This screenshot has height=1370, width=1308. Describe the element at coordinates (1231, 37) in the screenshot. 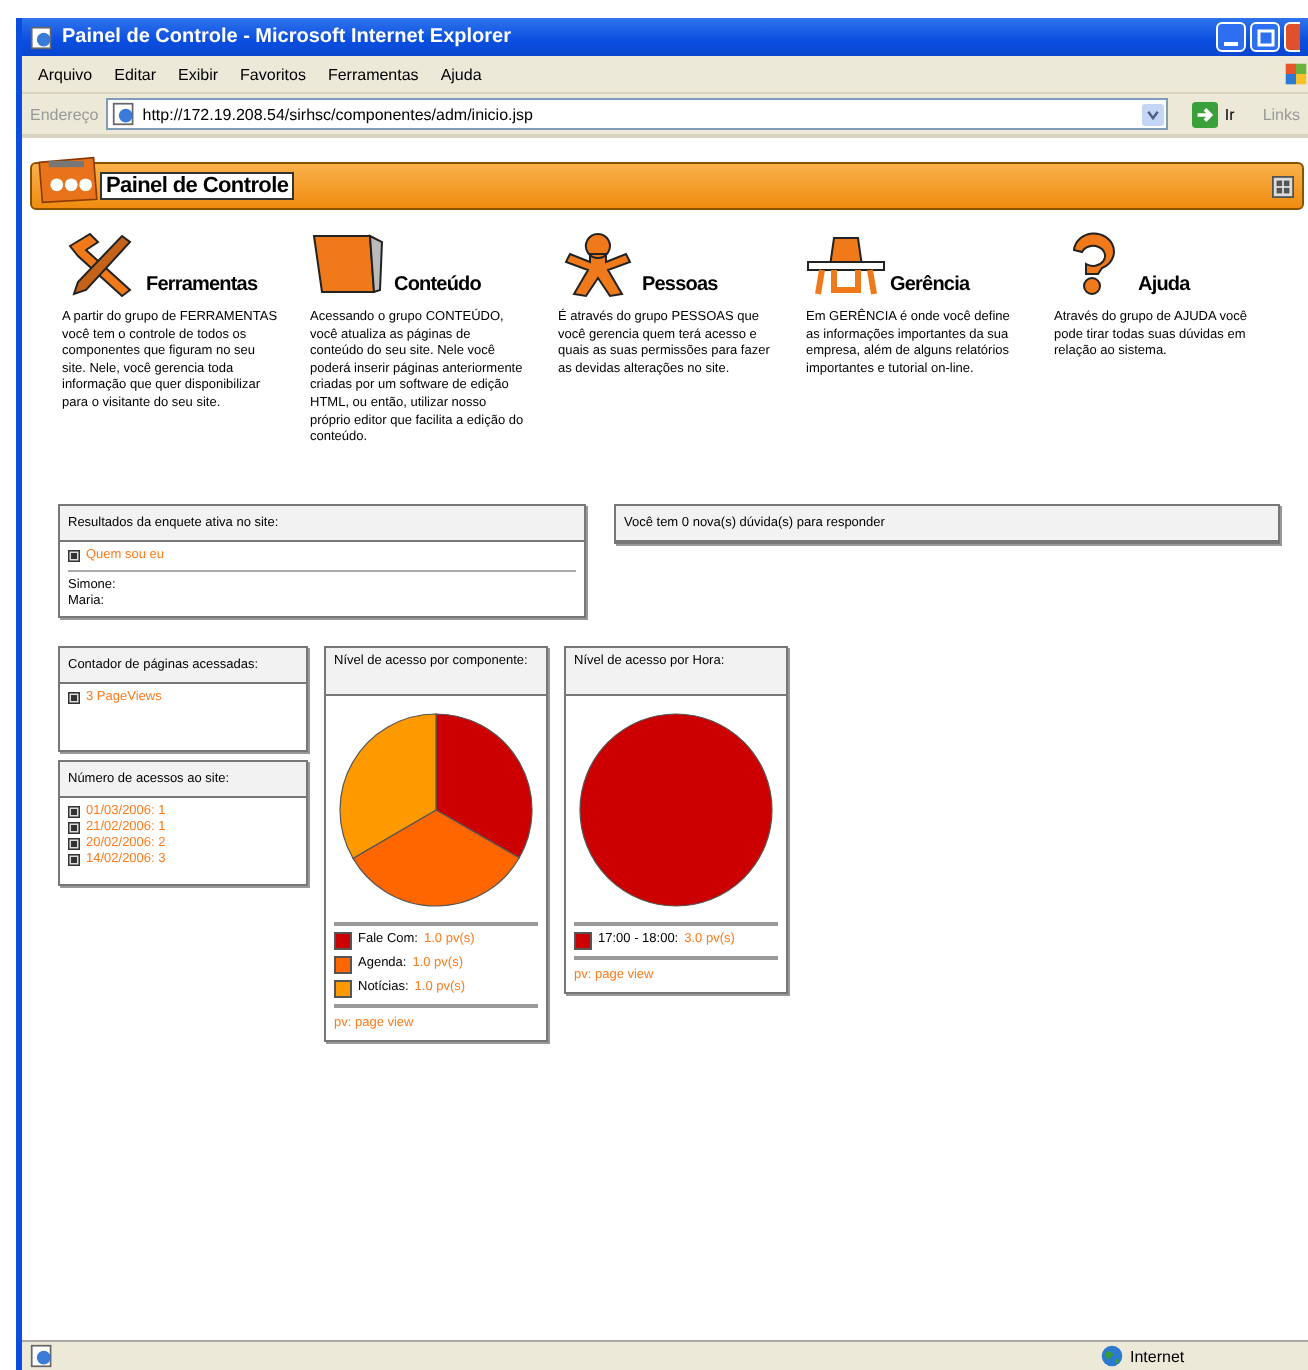

I see `minimize-button` at that location.